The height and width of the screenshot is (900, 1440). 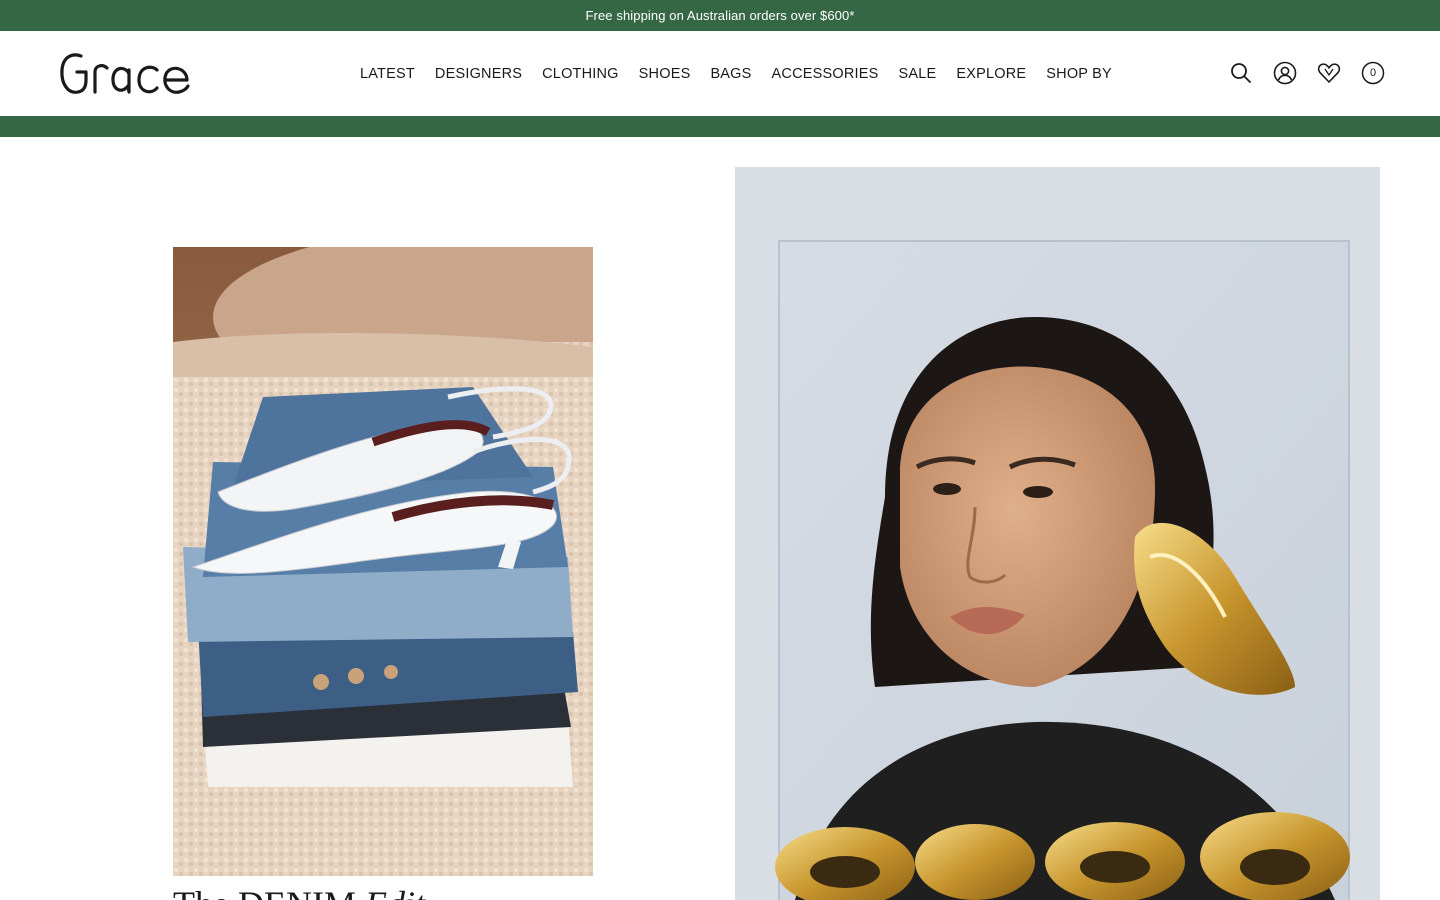 What do you see at coordinates (730, 75) in the screenshot?
I see `nav-bags: BAGS` at bounding box center [730, 75].